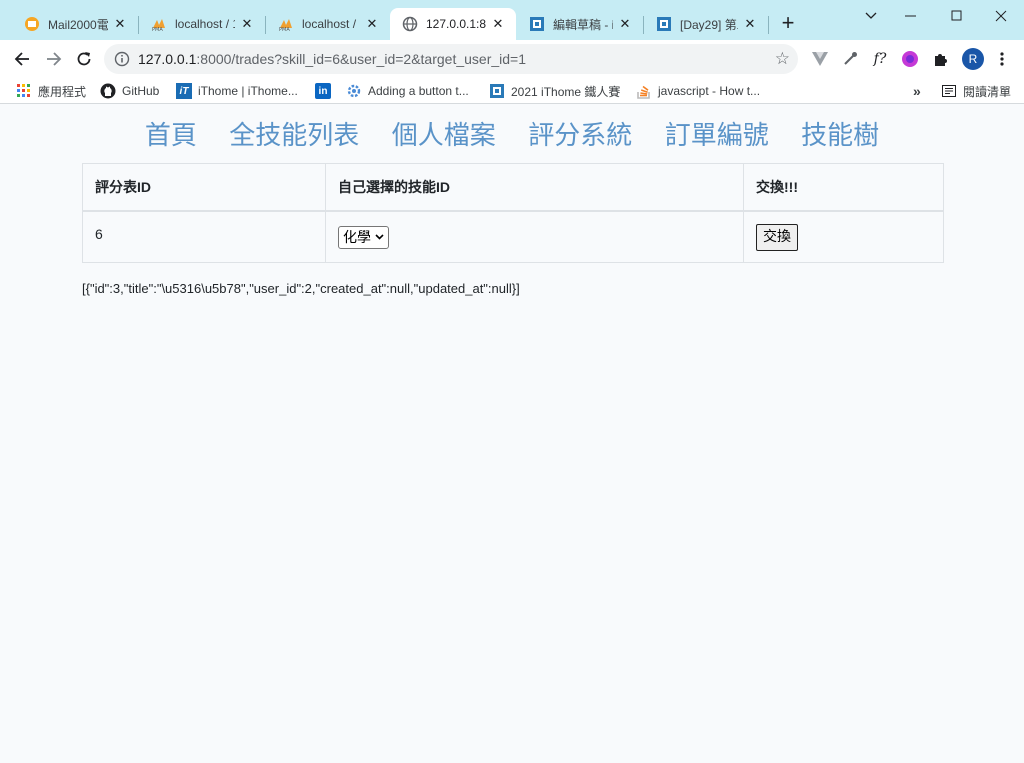  Describe the element at coordinates (108, 91) in the screenshot. I see `github-icon` at that location.